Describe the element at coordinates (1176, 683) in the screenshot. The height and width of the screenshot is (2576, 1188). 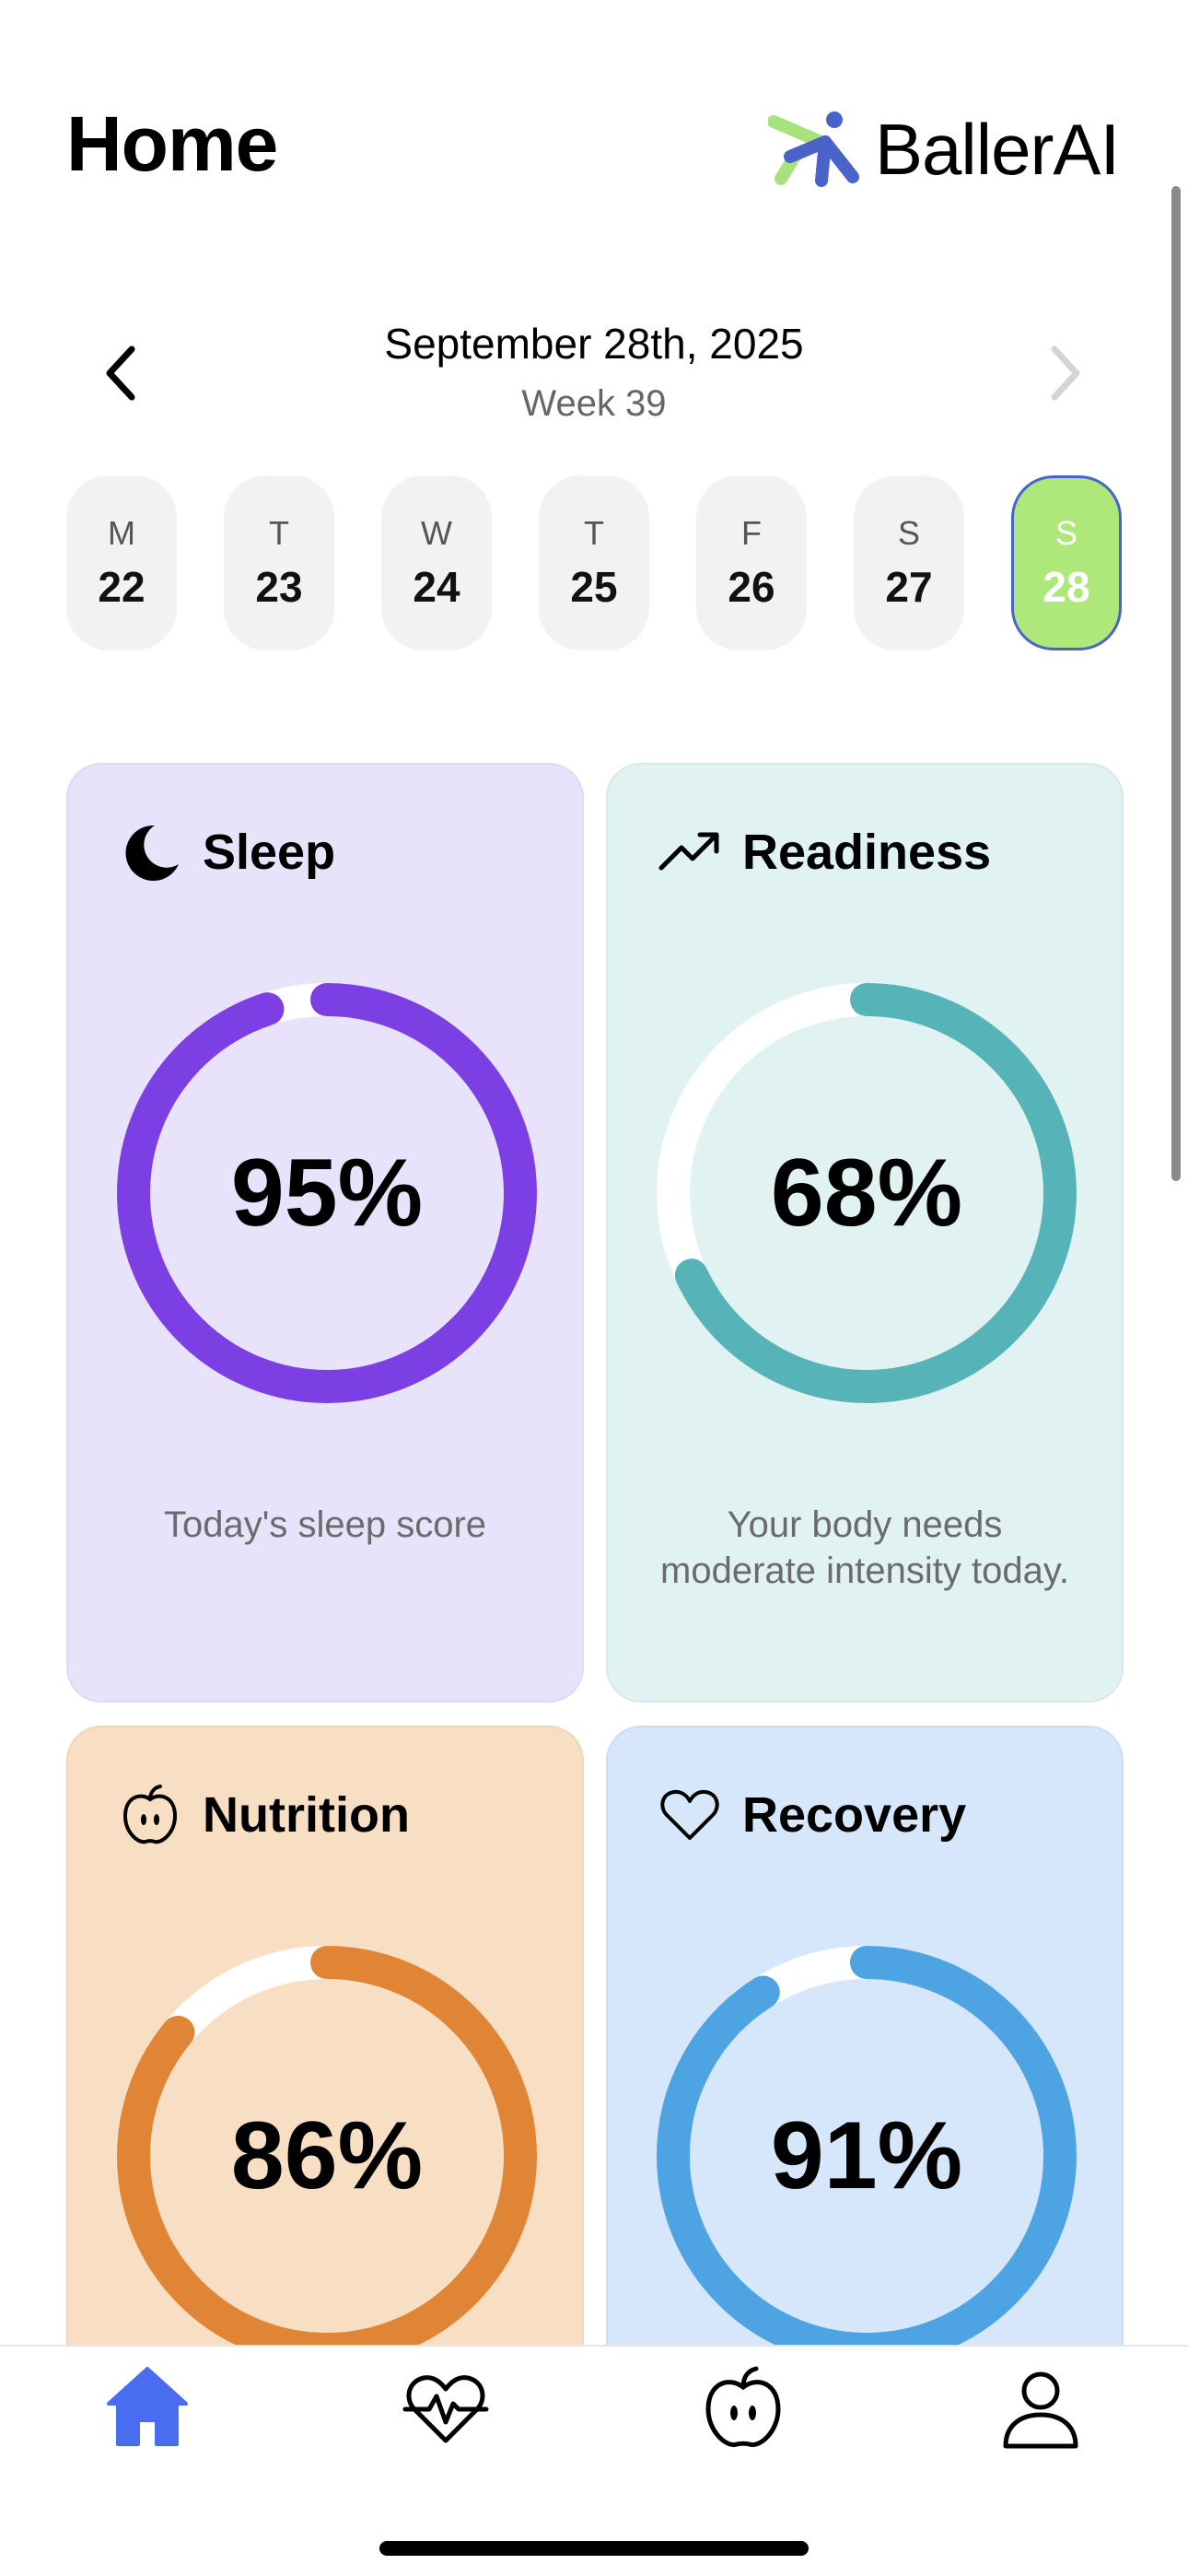
I see `scrollbar` at that location.